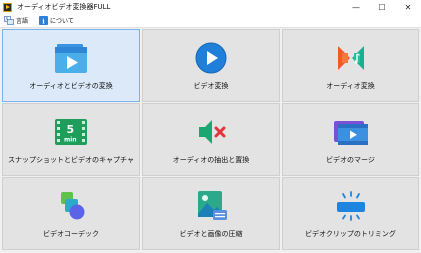 The image size is (421, 253). Describe the element at coordinates (71, 58) in the screenshot. I see `video-folder-play-icon` at that location.